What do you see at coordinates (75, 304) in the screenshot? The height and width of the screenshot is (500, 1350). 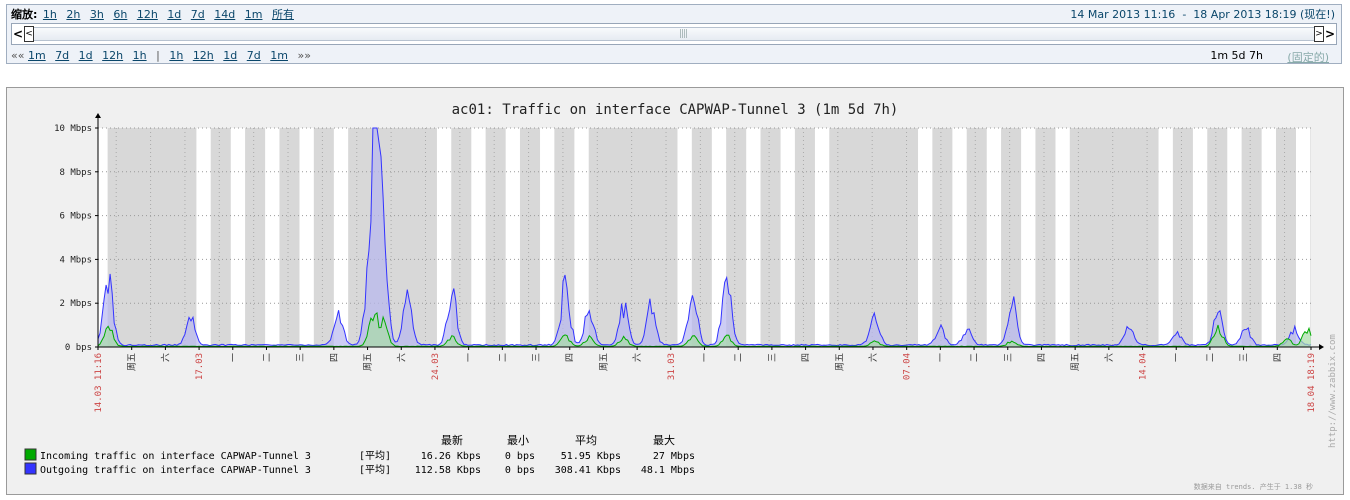 I see `y-tick-label: 2 Mbps` at bounding box center [75, 304].